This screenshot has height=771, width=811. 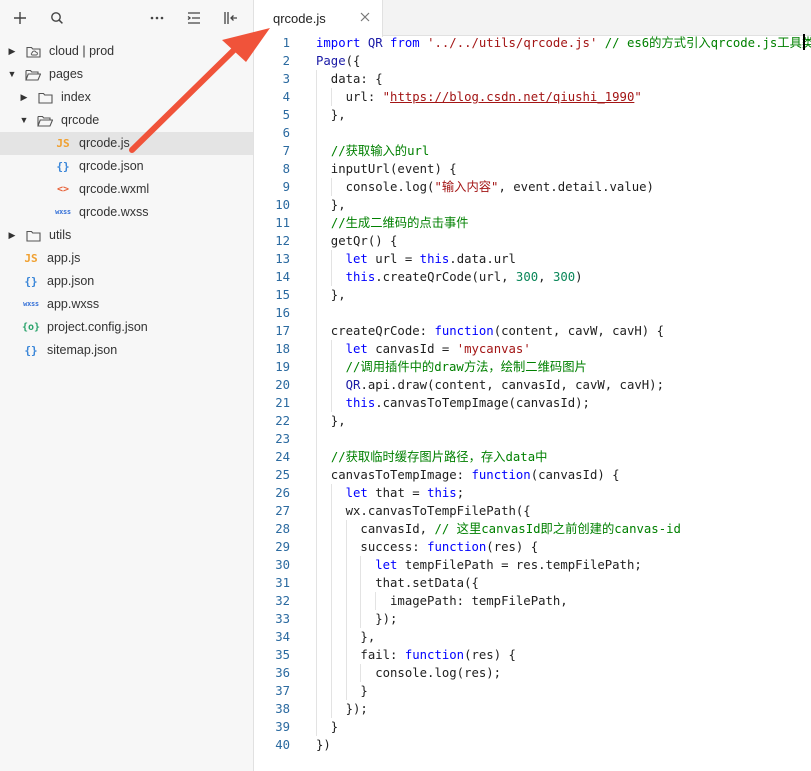 I want to click on code-line: 3 data: {, so click(x=533, y=79).